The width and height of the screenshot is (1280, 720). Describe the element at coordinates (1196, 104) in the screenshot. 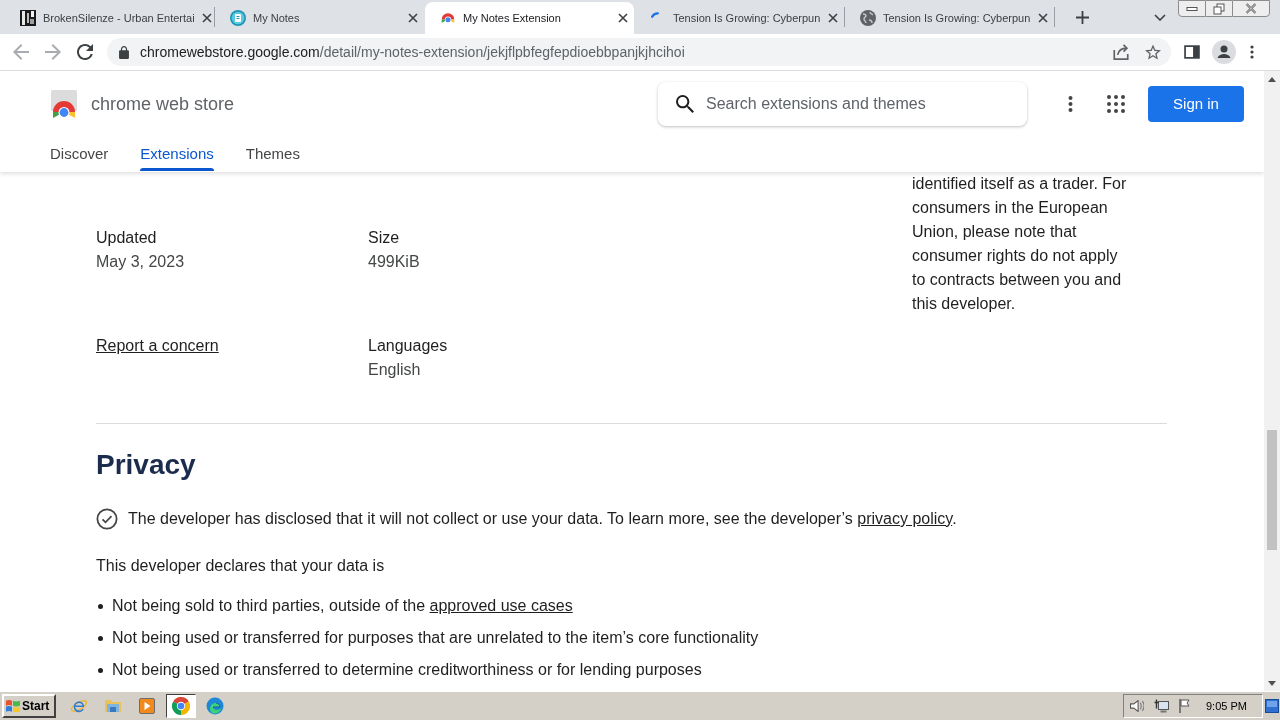

I see `sign-in-button: Sign in` at that location.